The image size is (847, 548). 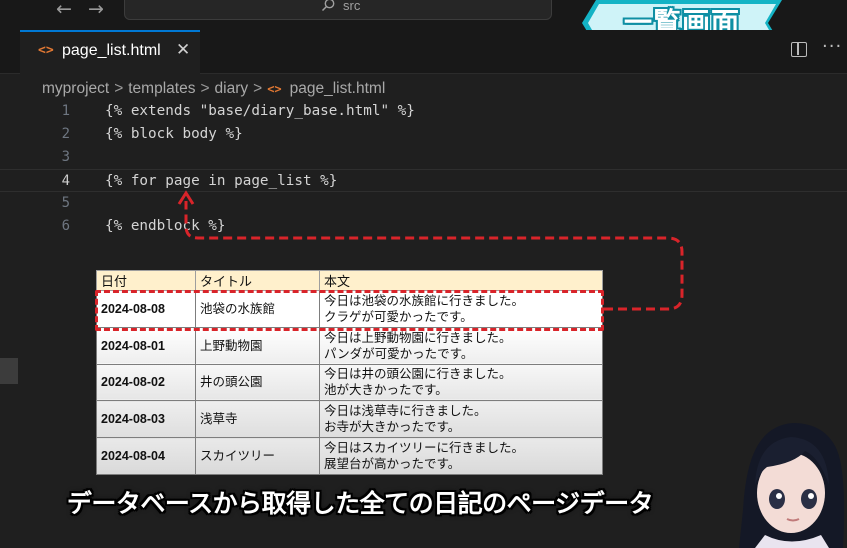 What do you see at coordinates (392, 427) in the screenshot?
I see `body-line: お寺が大きかったです。` at bounding box center [392, 427].